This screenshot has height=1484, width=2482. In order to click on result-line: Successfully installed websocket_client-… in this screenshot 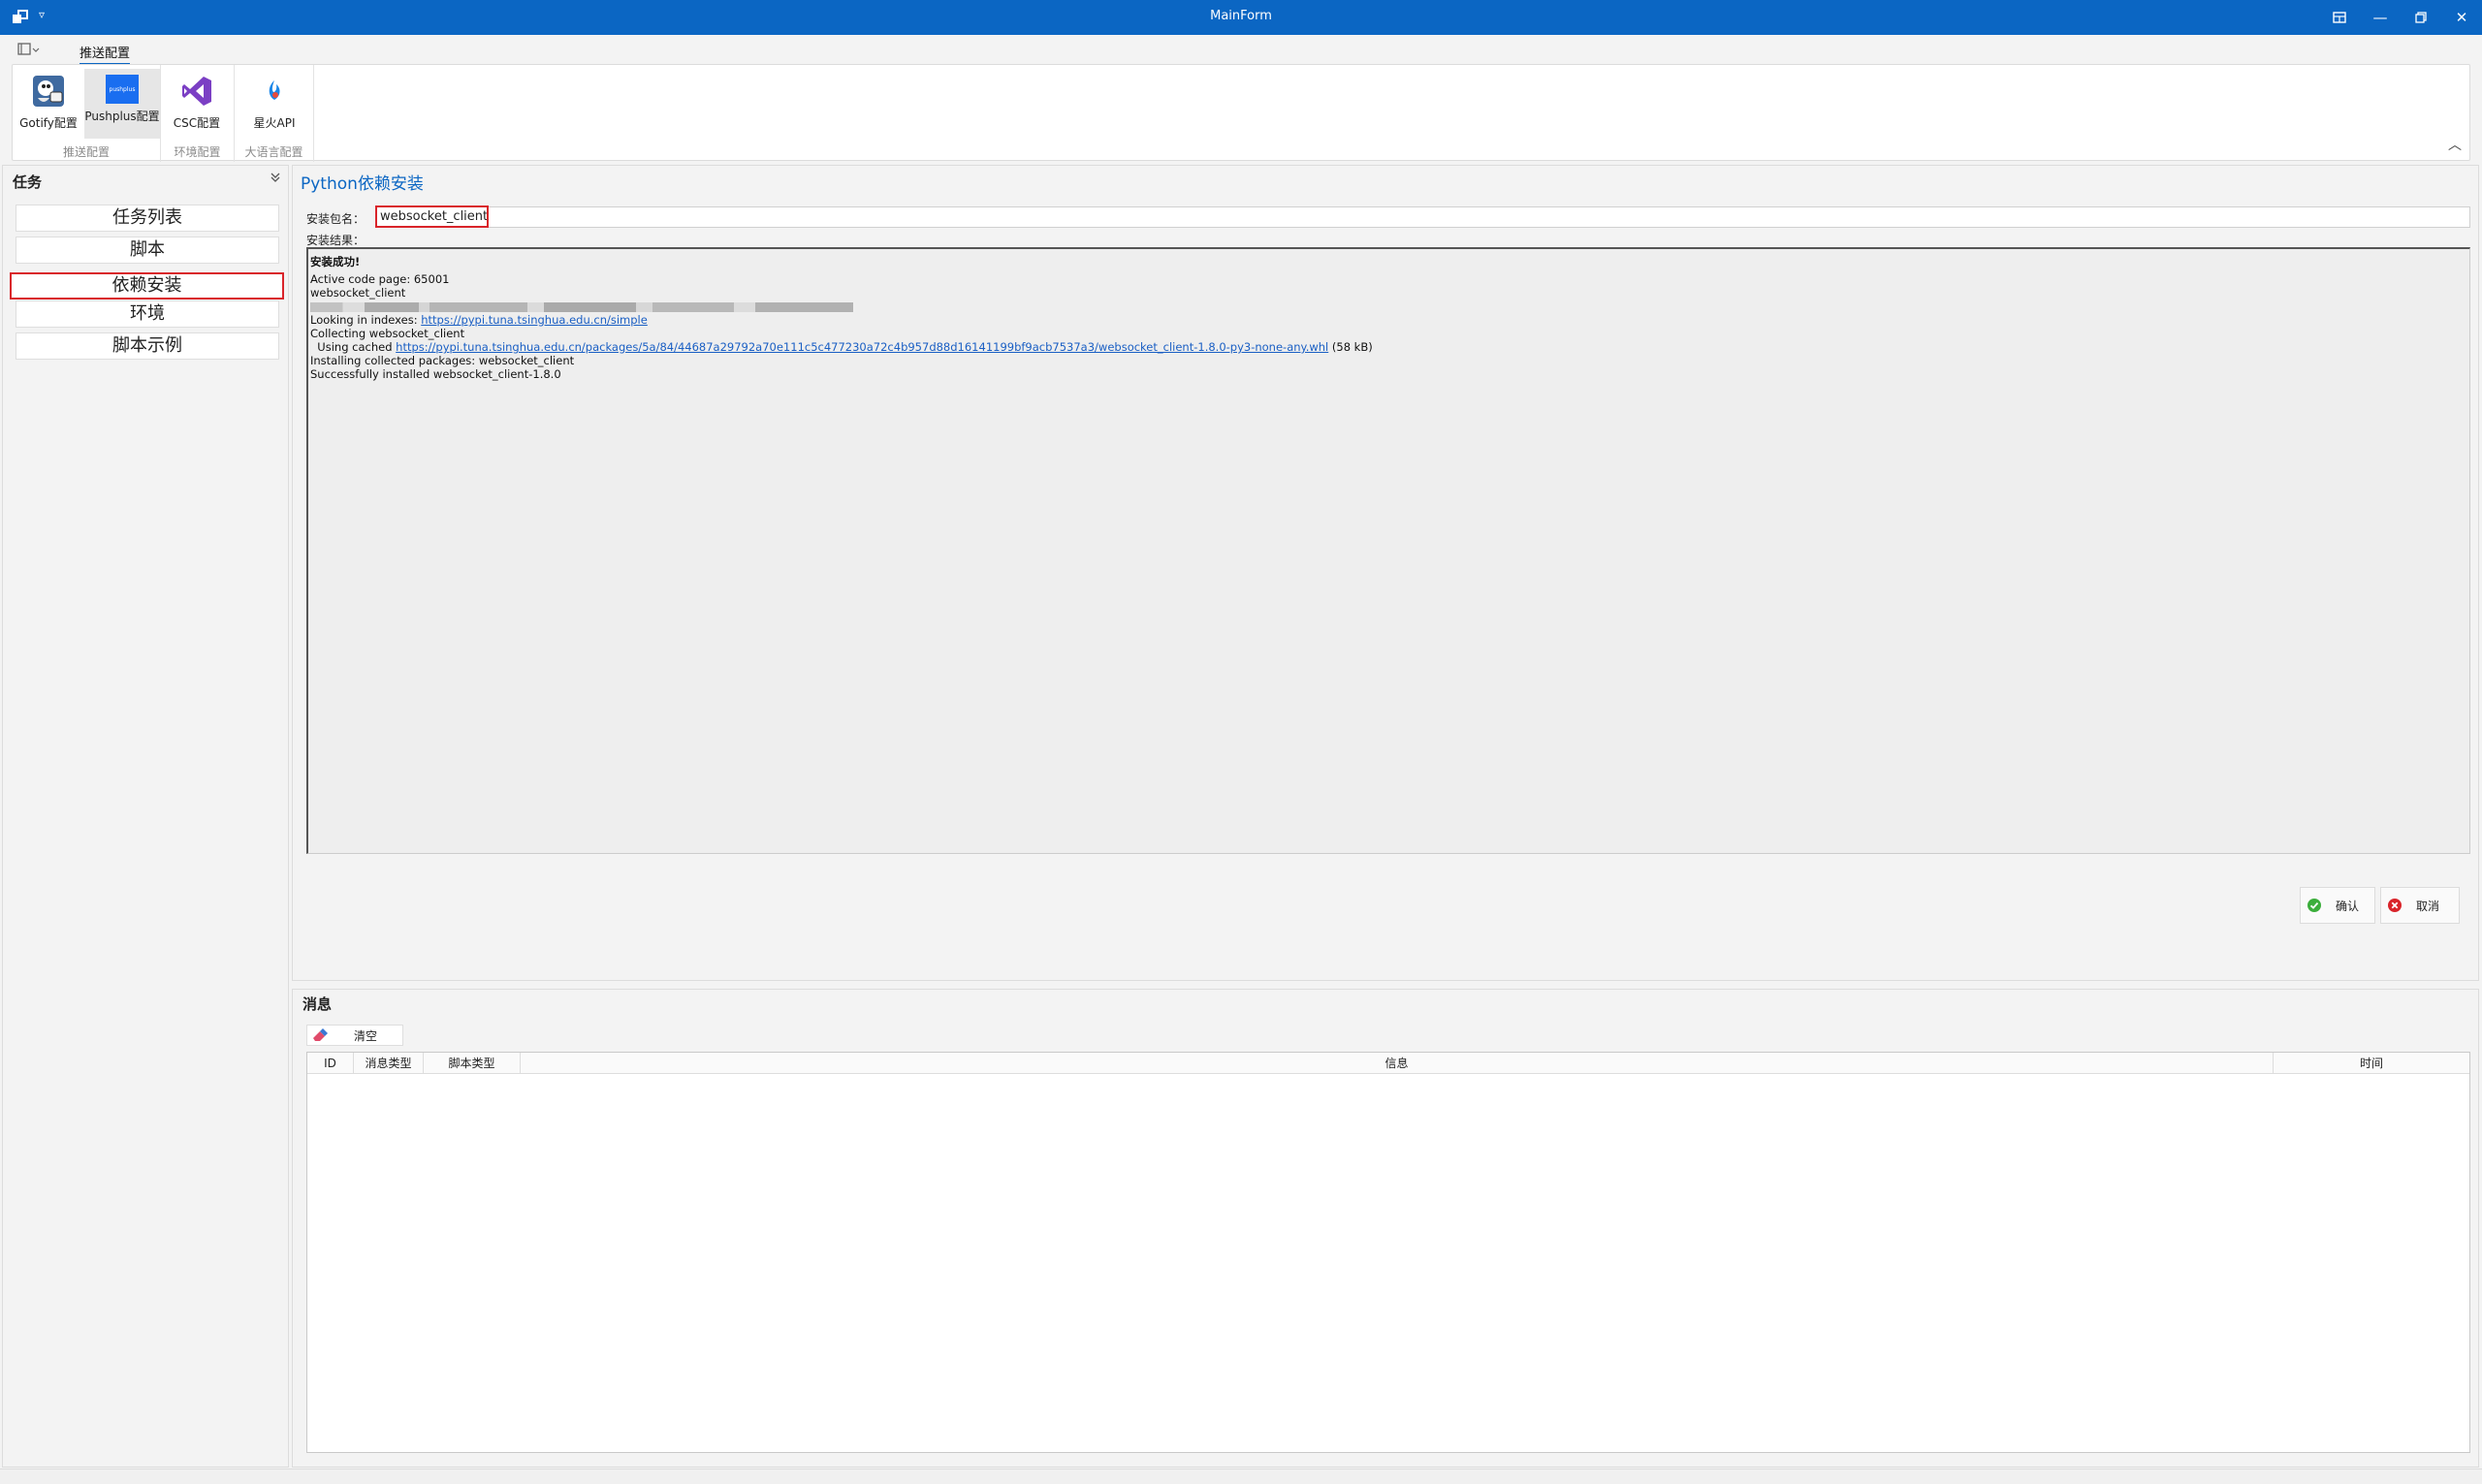, I will do `click(435, 374)`.